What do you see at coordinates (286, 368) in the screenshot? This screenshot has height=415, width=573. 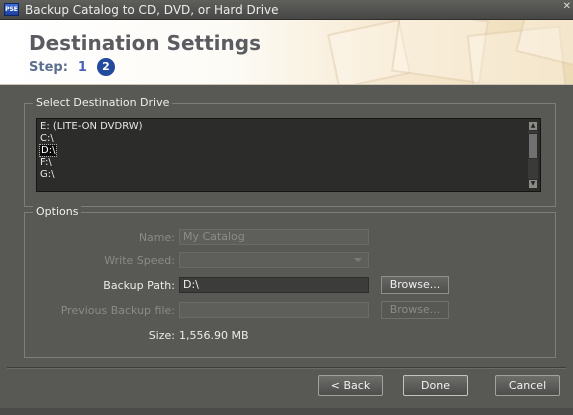 I see `footer-divider` at bounding box center [286, 368].